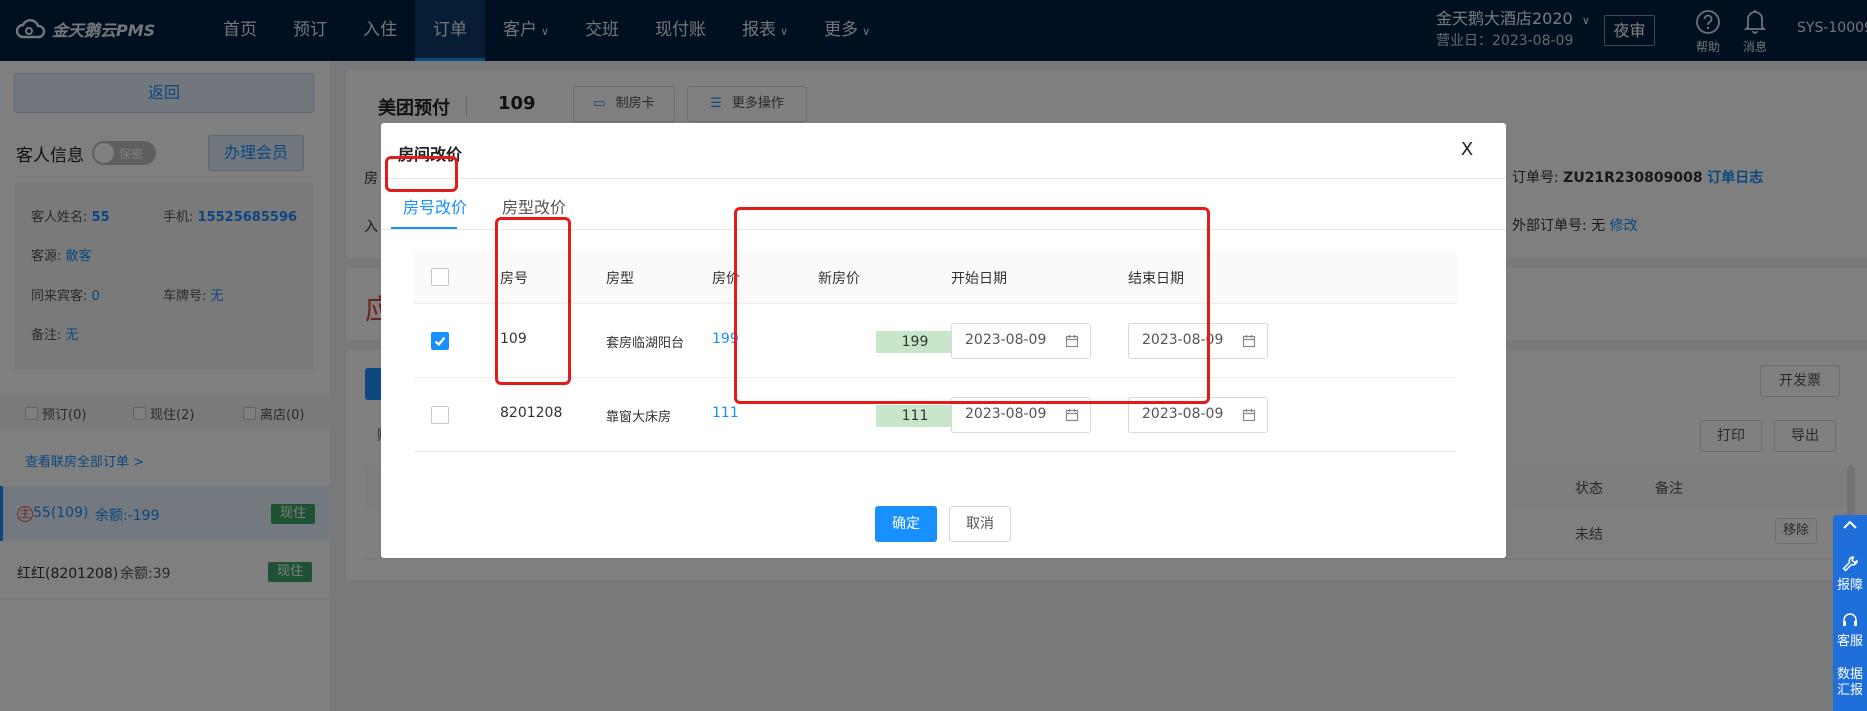 This screenshot has width=1867, height=711. What do you see at coordinates (1850, 564) in the screenshot?
I see `wrench-icon` at bounding box center [1850, 564].